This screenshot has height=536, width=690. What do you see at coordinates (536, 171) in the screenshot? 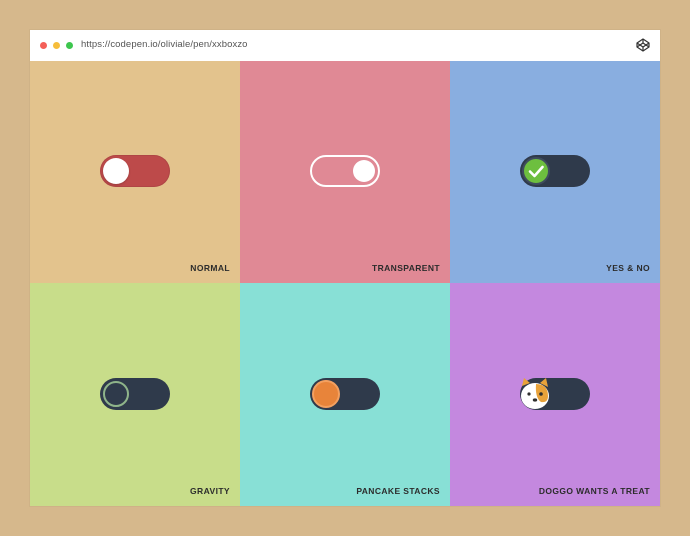
I see `checkmark-icon` at bounding box center [536, 171].